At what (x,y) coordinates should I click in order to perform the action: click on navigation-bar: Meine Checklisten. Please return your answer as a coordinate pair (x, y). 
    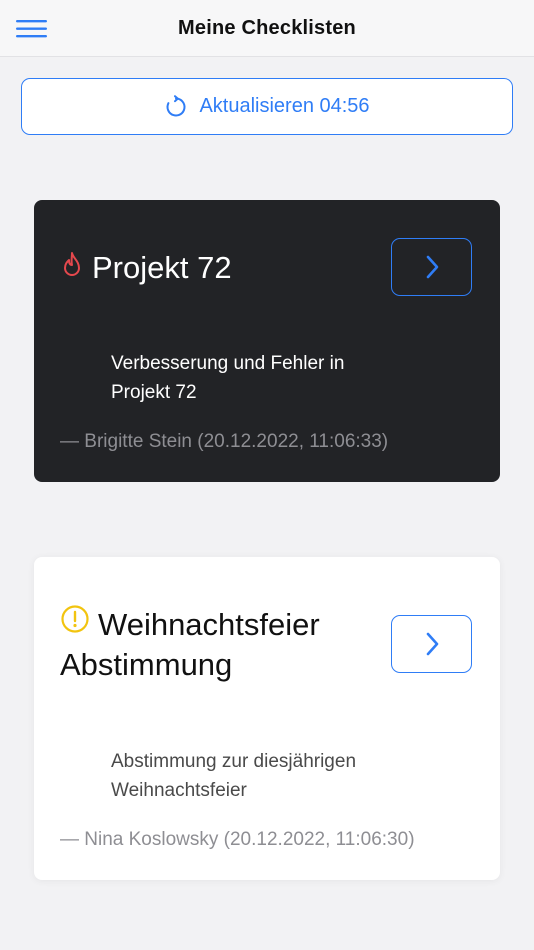
    Looking at the image, I should click on (267, 28).